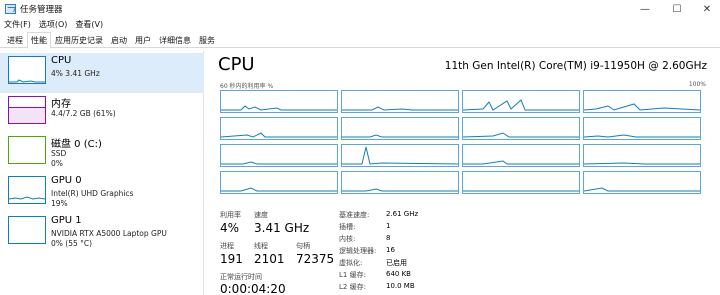  I want to click on sidebar-item-gpu0: GPU 0 Intel(R) UHD Graphics 19%, so click(102, 193).